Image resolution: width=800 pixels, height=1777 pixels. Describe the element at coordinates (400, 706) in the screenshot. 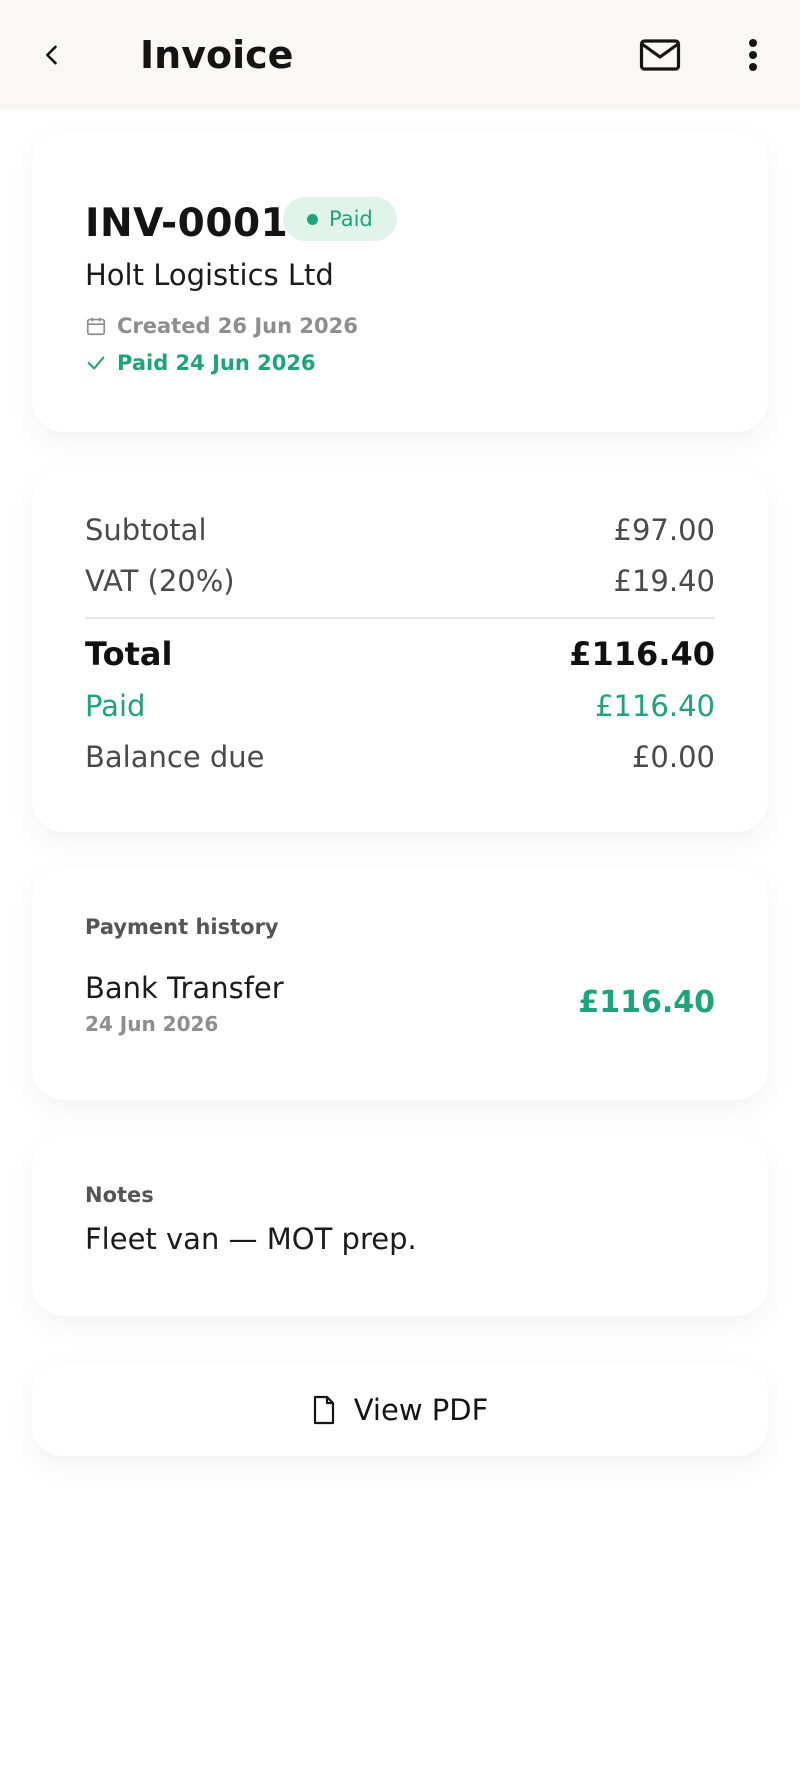

I see `paid-row: Paid £116.40` at that location.